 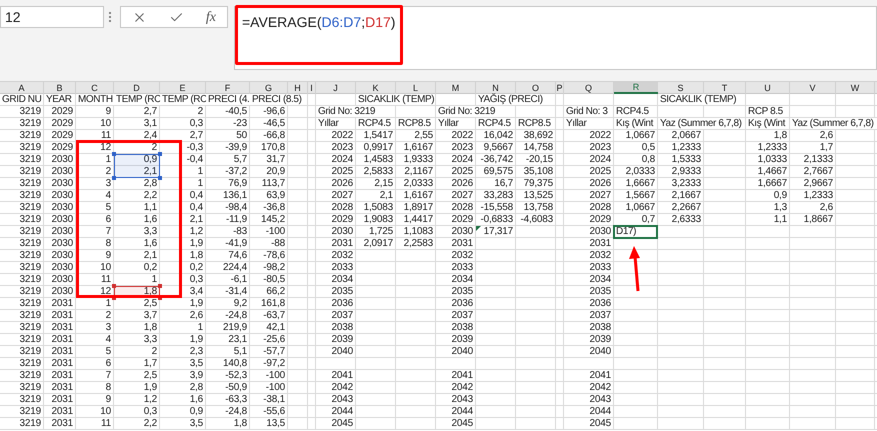 What do you see at coordinates (813, 88) in the screenshot?
I see `column-header: V` at bounding box center [813, 88].